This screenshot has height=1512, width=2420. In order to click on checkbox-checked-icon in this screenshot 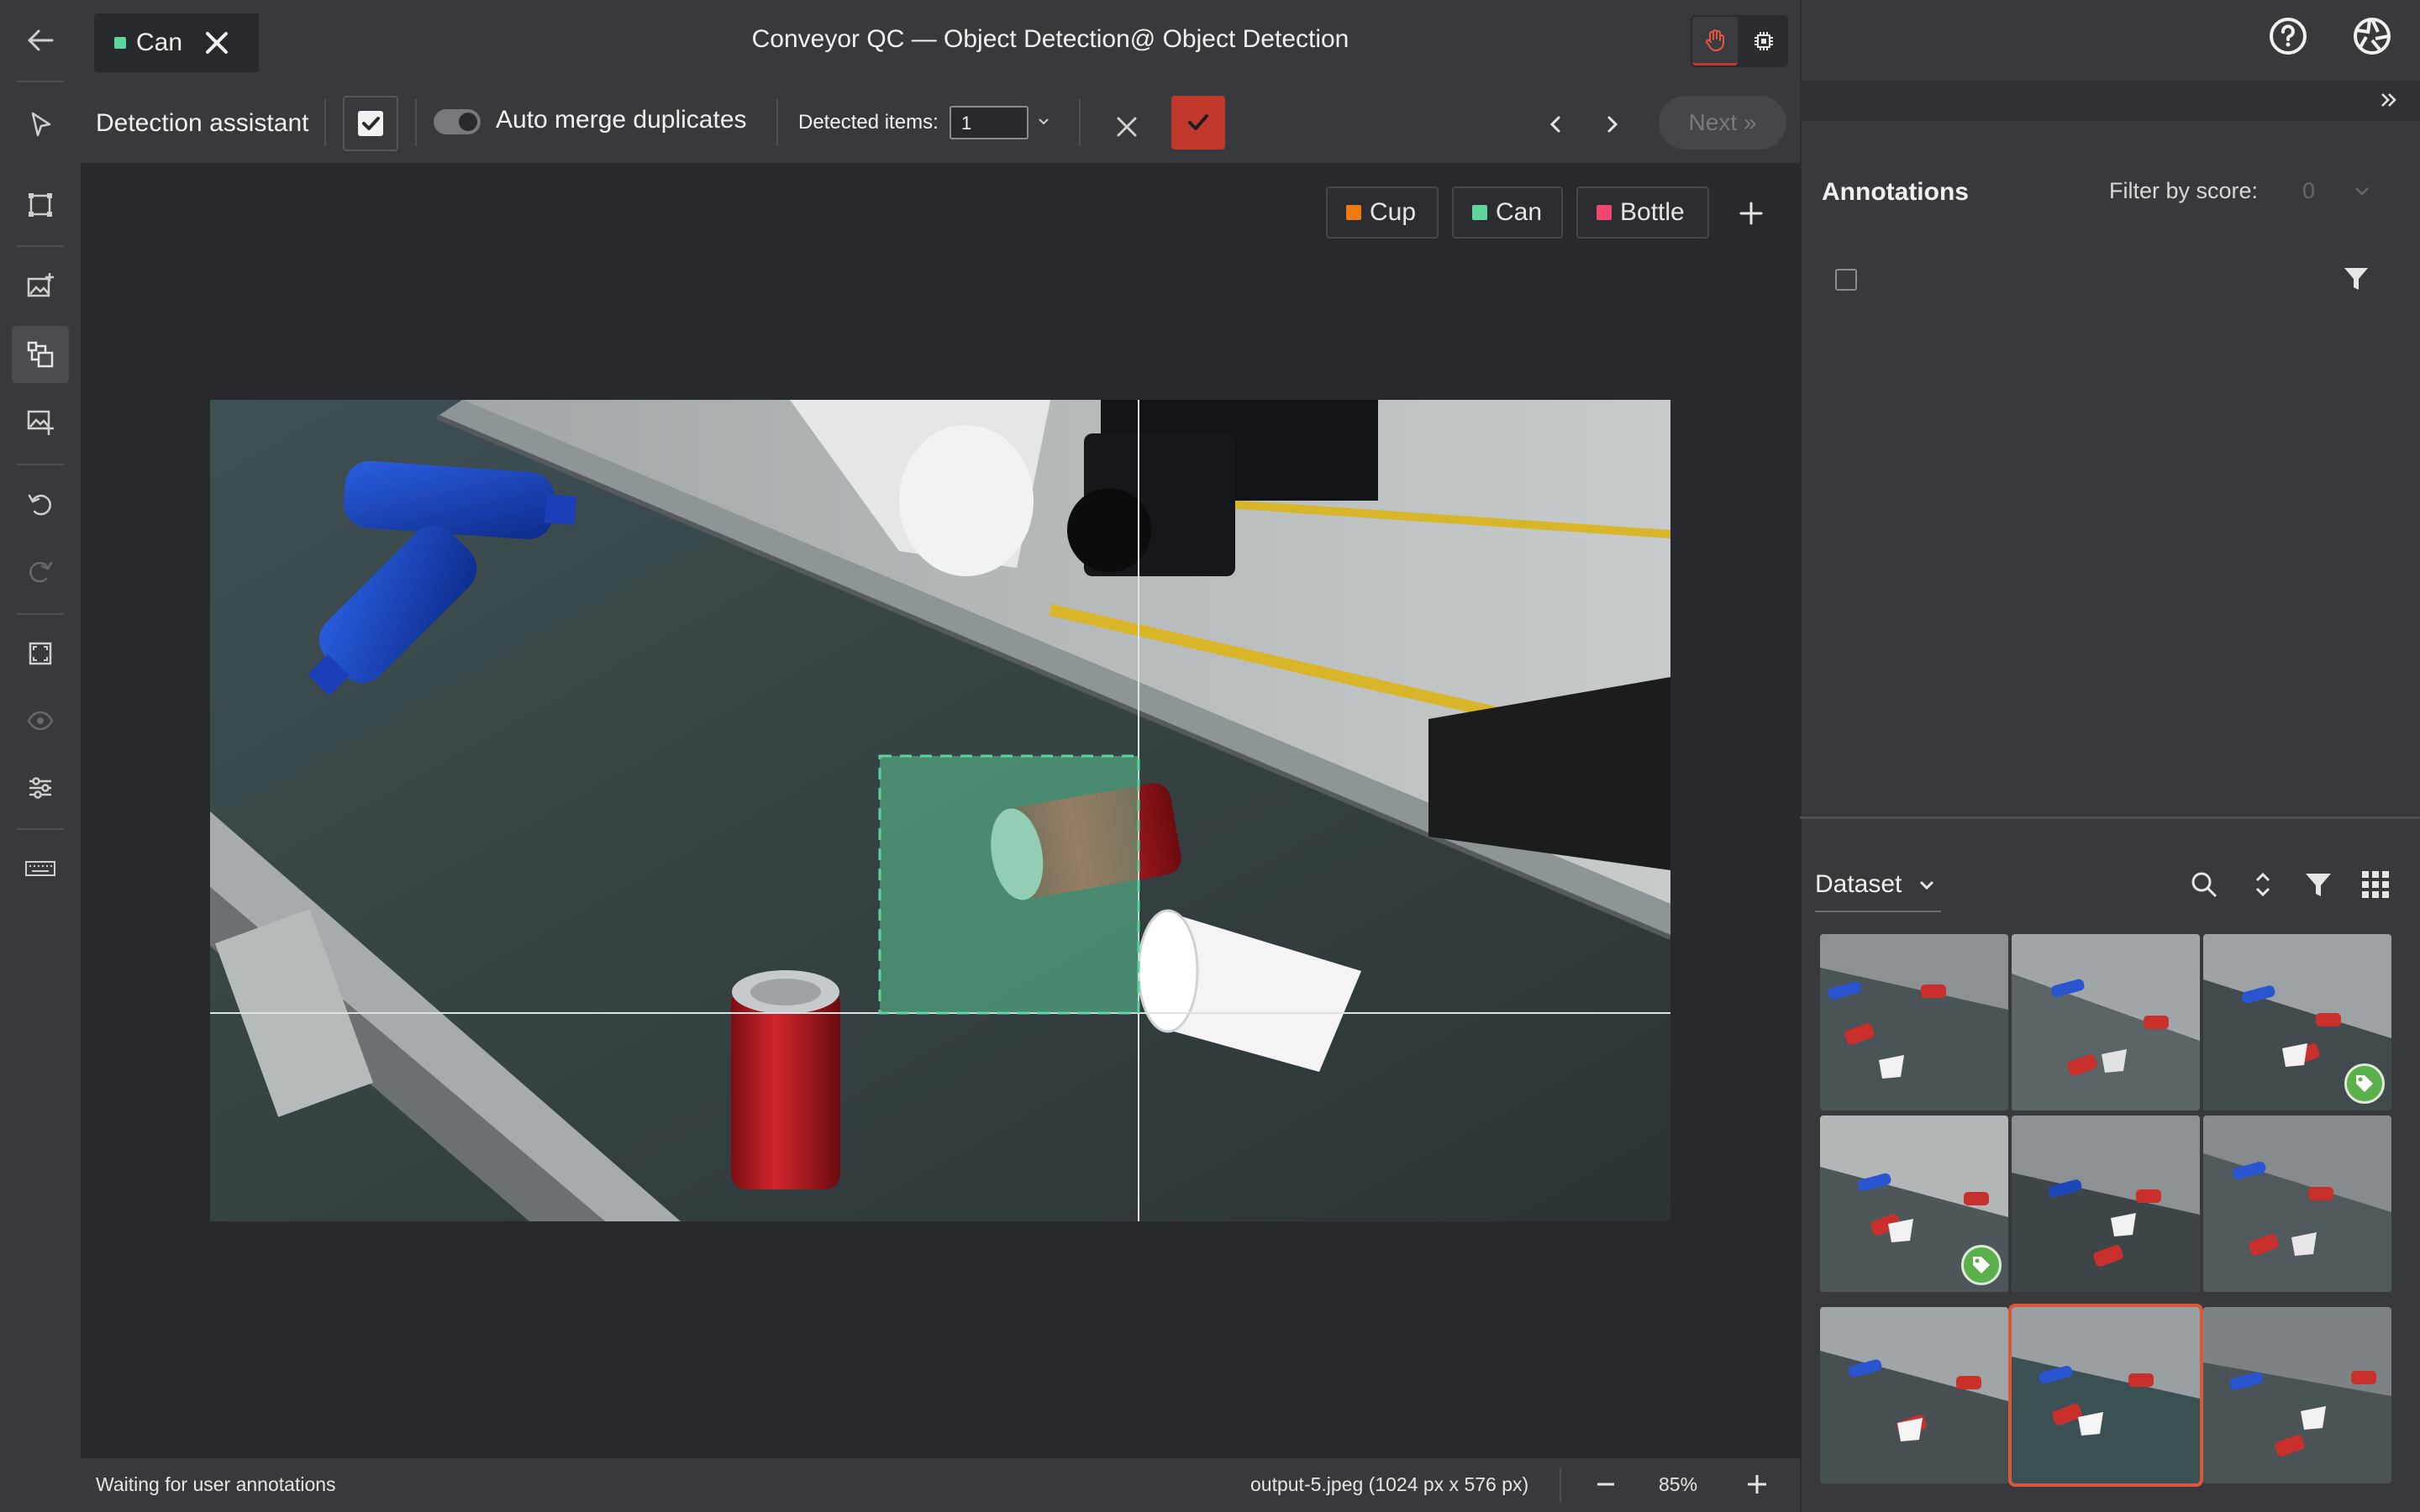, I will do `click(370, 123)`.